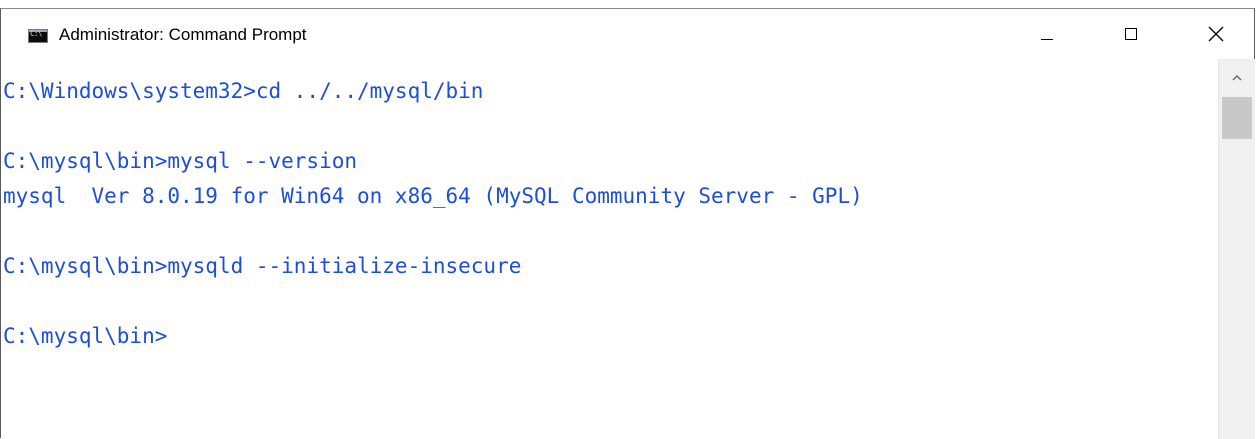  I want to click on chevron-up-icon, so click(1237, 78).